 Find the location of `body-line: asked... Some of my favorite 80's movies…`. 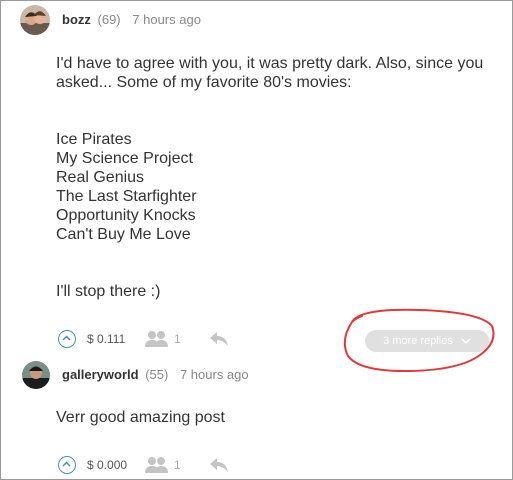

body-line: asked... Some of my favorite 80's movies… is located at coordinates (204, 82).